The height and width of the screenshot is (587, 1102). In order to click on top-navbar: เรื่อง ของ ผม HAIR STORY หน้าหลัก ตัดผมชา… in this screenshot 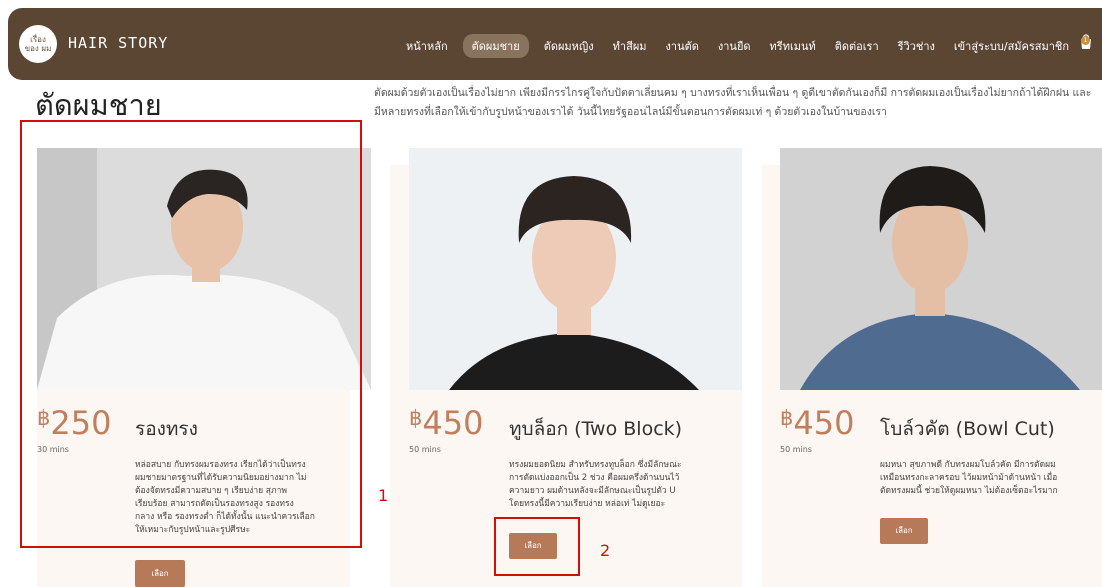, I will do `click(551, 44)`.